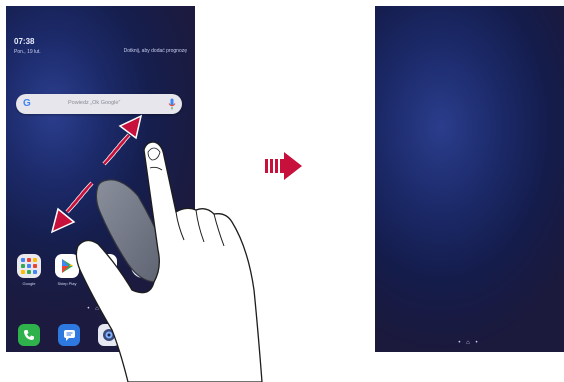 This screenshot has height=382, width=564. What do you see at coordinates (122, 140) in the screenshot?
I see `pinch-arrow-up-right-icon` at bounding box center [122, 140].